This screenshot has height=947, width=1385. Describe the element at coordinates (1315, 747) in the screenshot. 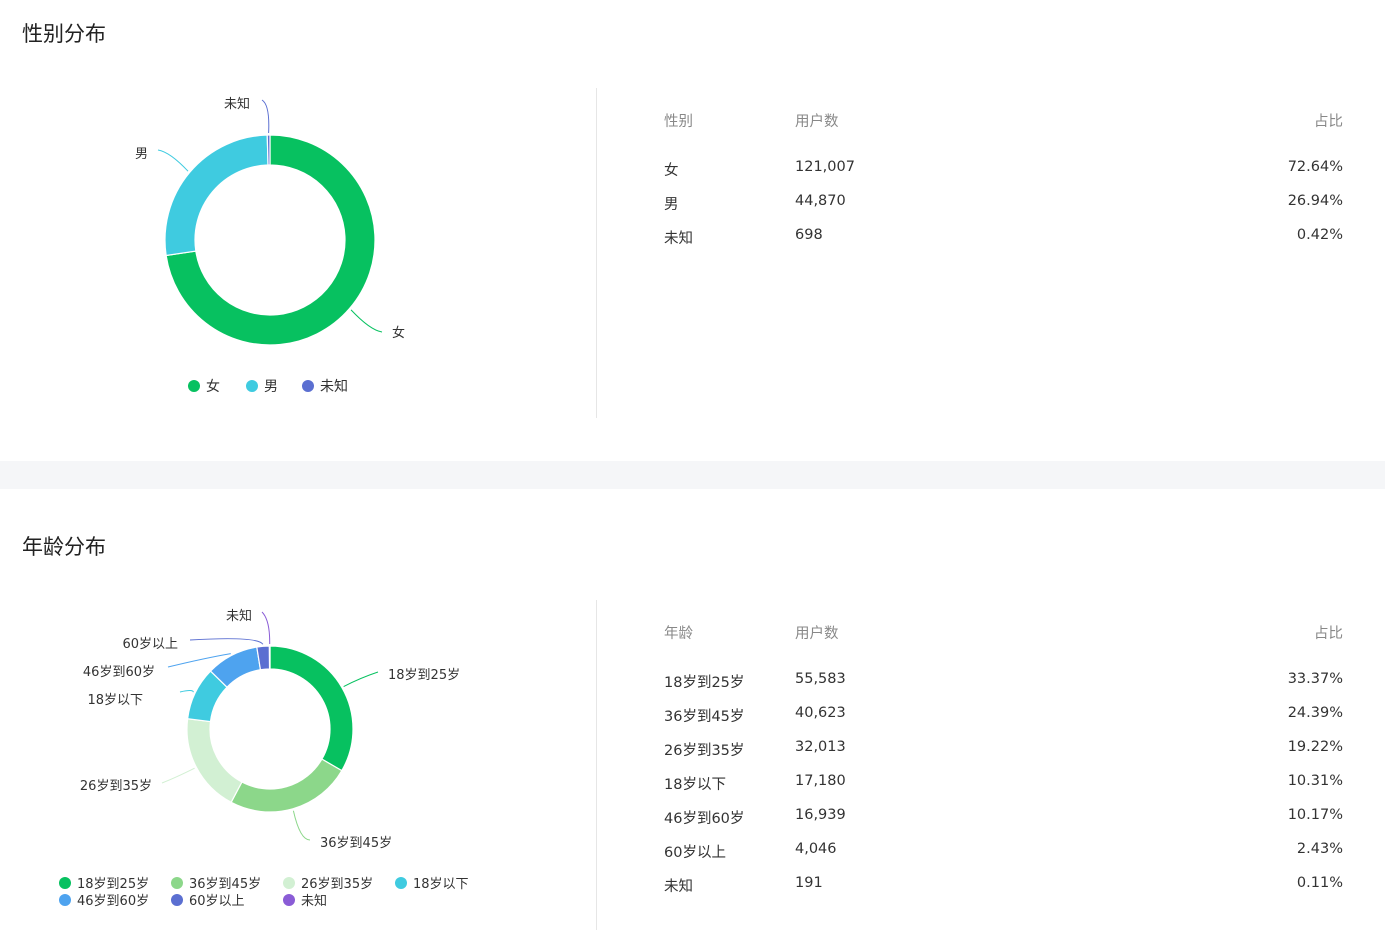

I see `row-pct: 19.22%` at that location.